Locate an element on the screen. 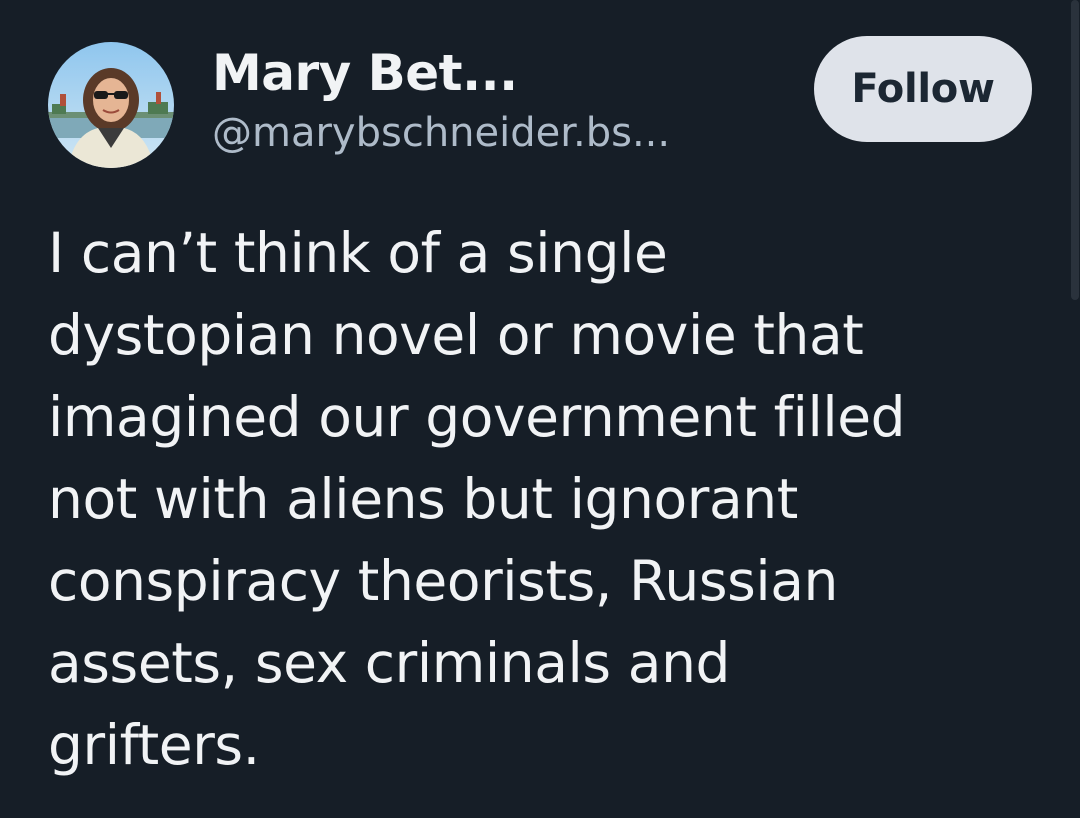 The height and width of the screenshot is (818, 1080). scrollbar-thumb is located at coordinates (1075, 150).